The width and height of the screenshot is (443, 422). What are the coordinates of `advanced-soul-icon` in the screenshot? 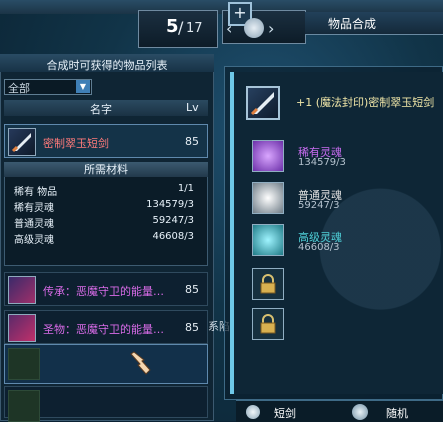 It's located at (268, 240).